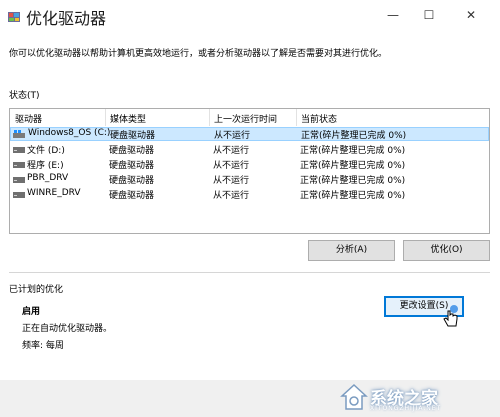 The height and width of the screenshot is (417, 500). I want to click on windows-drive-icon, so click(19, 134).